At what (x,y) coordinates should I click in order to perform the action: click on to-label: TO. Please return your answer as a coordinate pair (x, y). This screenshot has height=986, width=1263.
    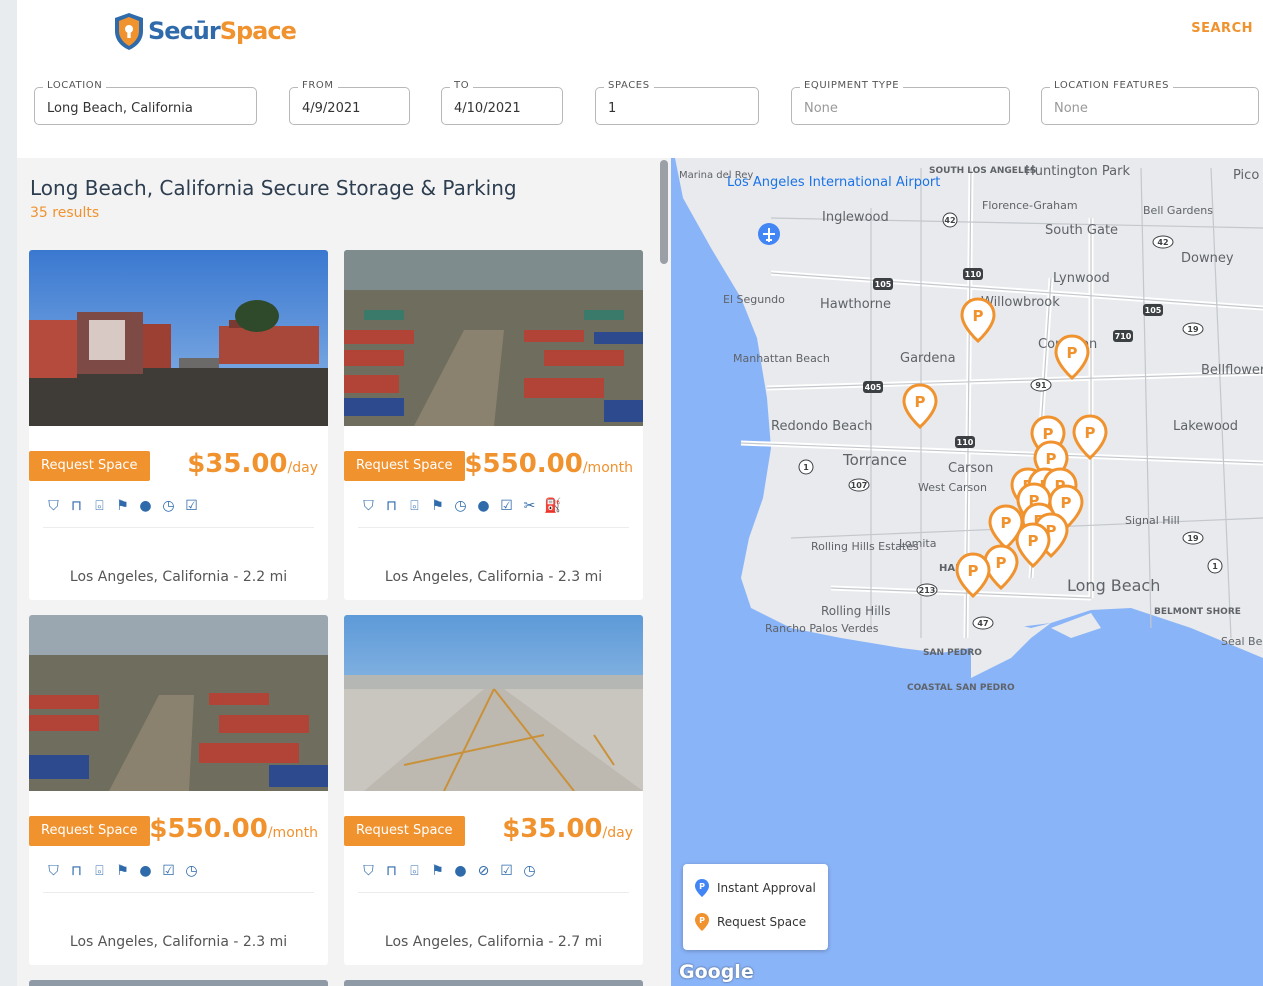
    Looking at the image, I should click on (462, 85).